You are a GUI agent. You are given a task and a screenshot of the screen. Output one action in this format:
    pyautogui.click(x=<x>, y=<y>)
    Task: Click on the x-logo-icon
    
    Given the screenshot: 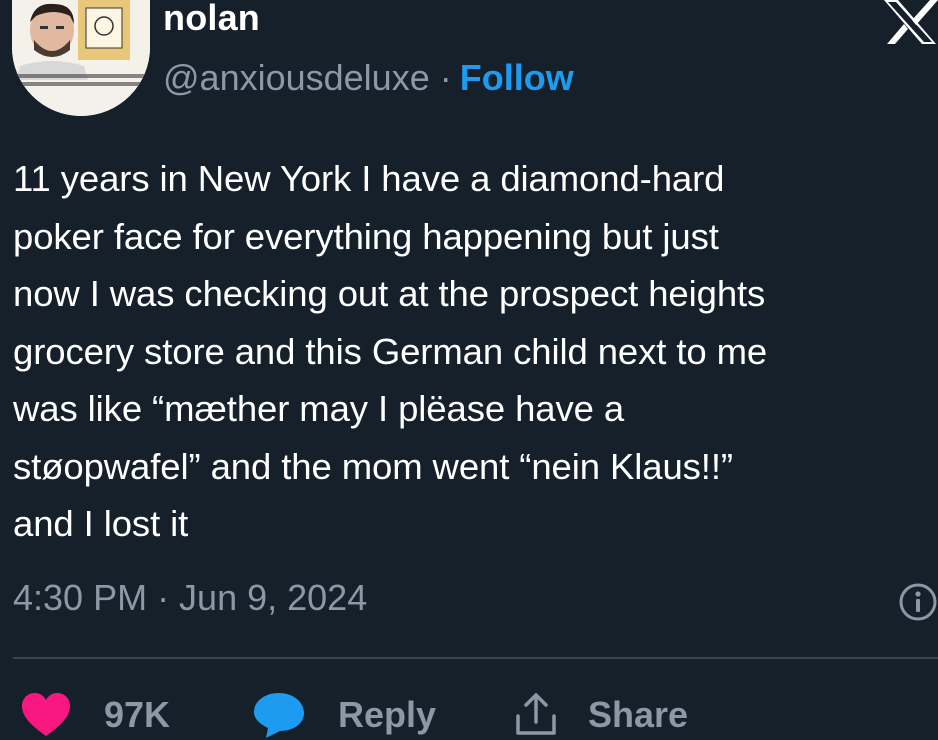 What is the action you would take?
    pyautogui.click(x=910, y=22)
    